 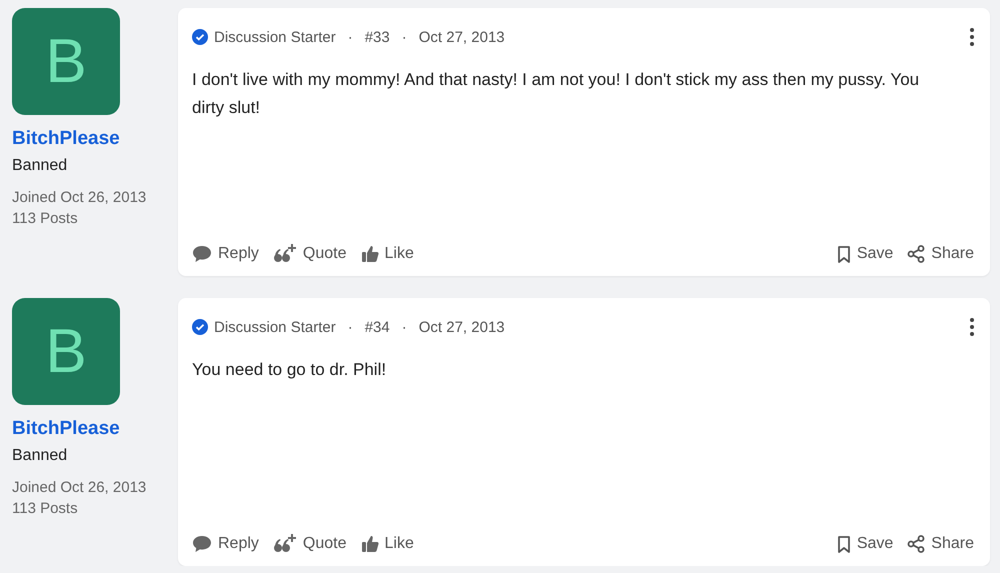 What do you see at coordinates (556, 94) in the screenshot?
I see `post-text: I don't live with my mommy! And that nasty! I am not you! I don't stick my ass then my pussy. You dirty slut!` at bounding box center [556, 94].